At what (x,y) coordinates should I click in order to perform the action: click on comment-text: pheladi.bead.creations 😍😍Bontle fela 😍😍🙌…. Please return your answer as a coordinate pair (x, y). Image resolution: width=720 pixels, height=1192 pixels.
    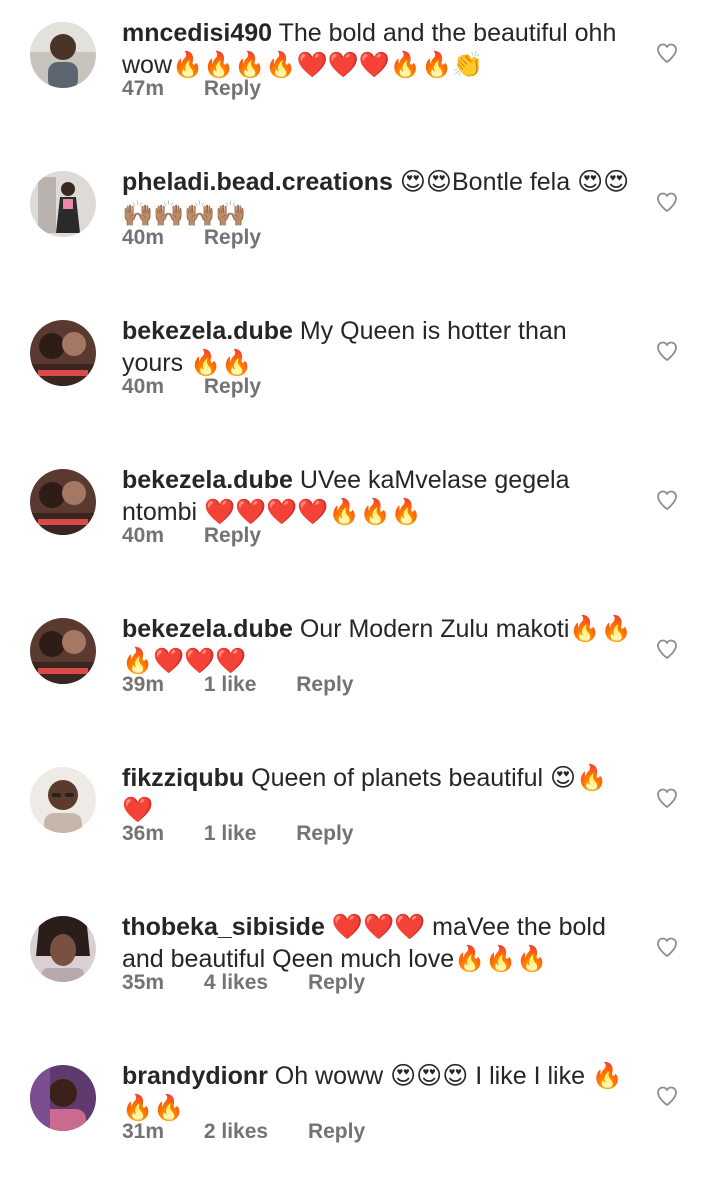
    Looking at the image, I should click on (377, 198).